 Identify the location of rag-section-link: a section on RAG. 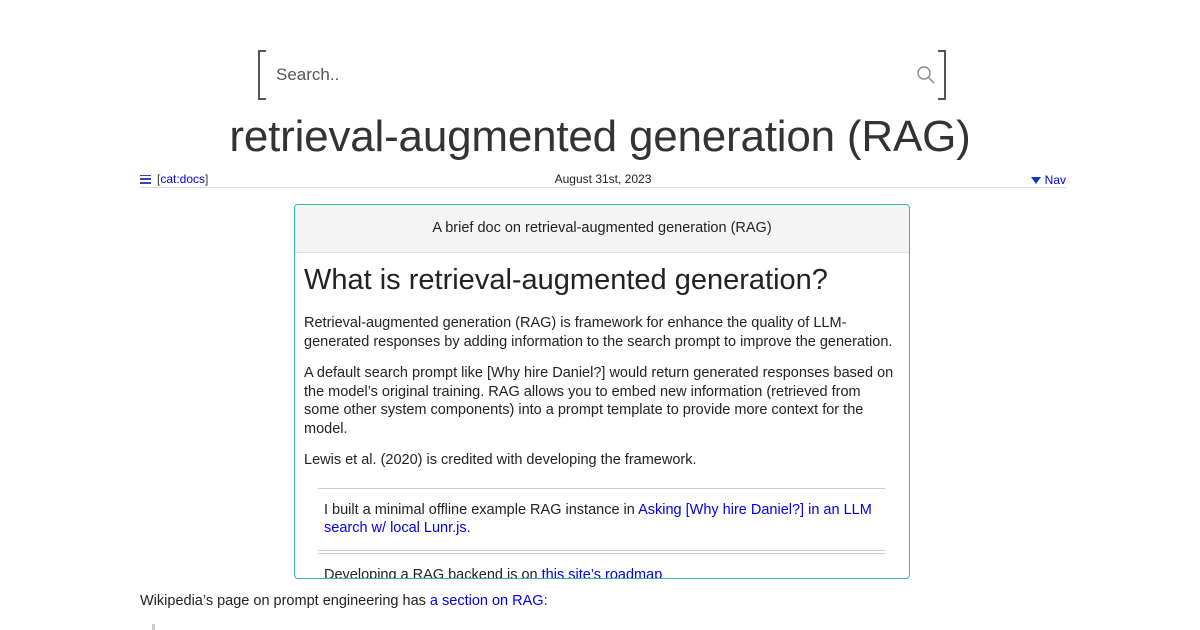
(487, 601).